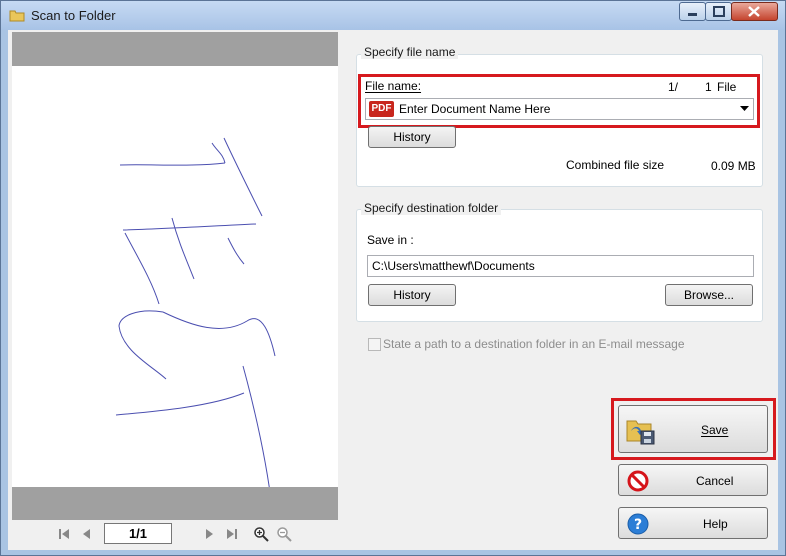 Image resolution: width=786 pixels, height=556 pixels. I want to click on help-icon: ?, so click(638, 524).